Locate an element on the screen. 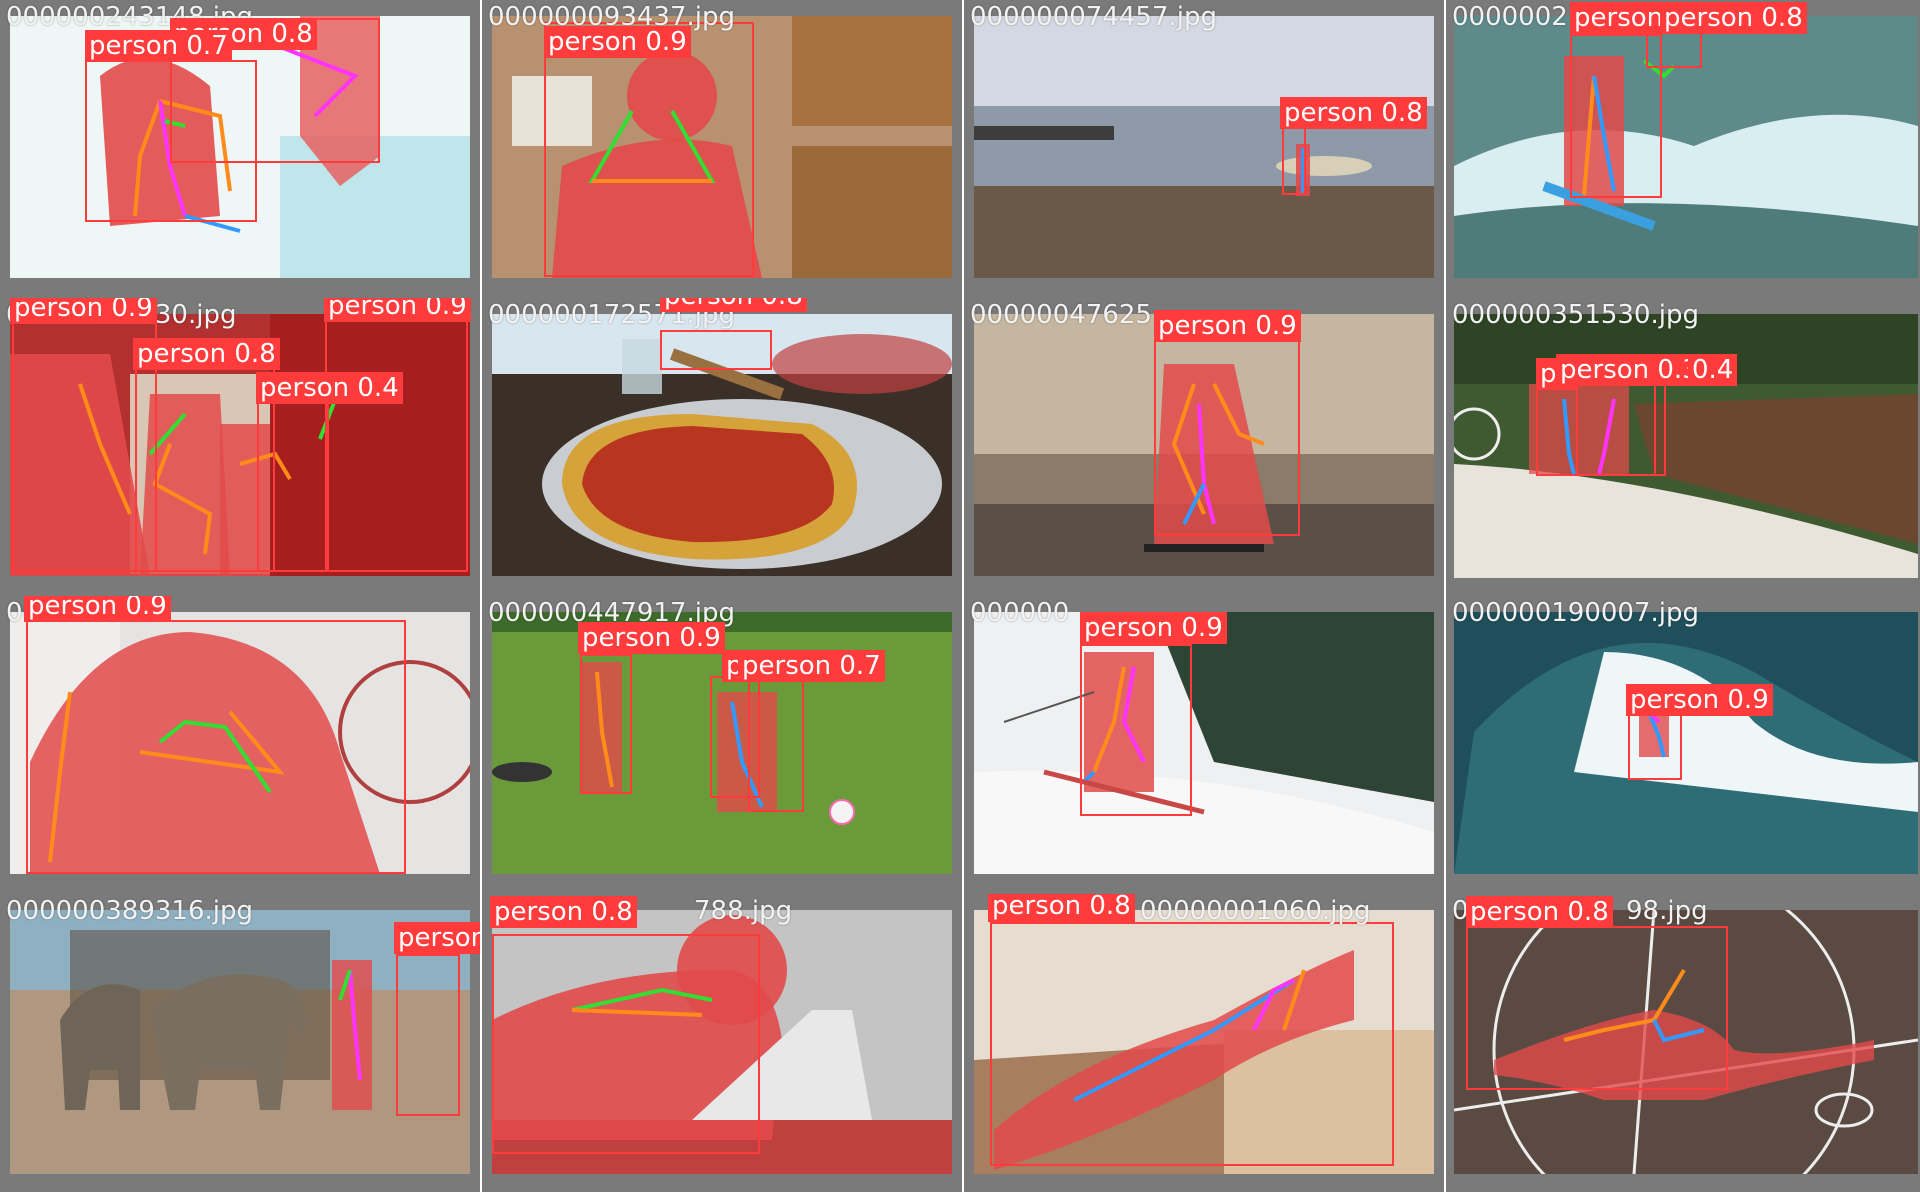 This screenshot has height=1192, width=1920. filename-label: 00000047625 is located at coordinates (1061, 315).